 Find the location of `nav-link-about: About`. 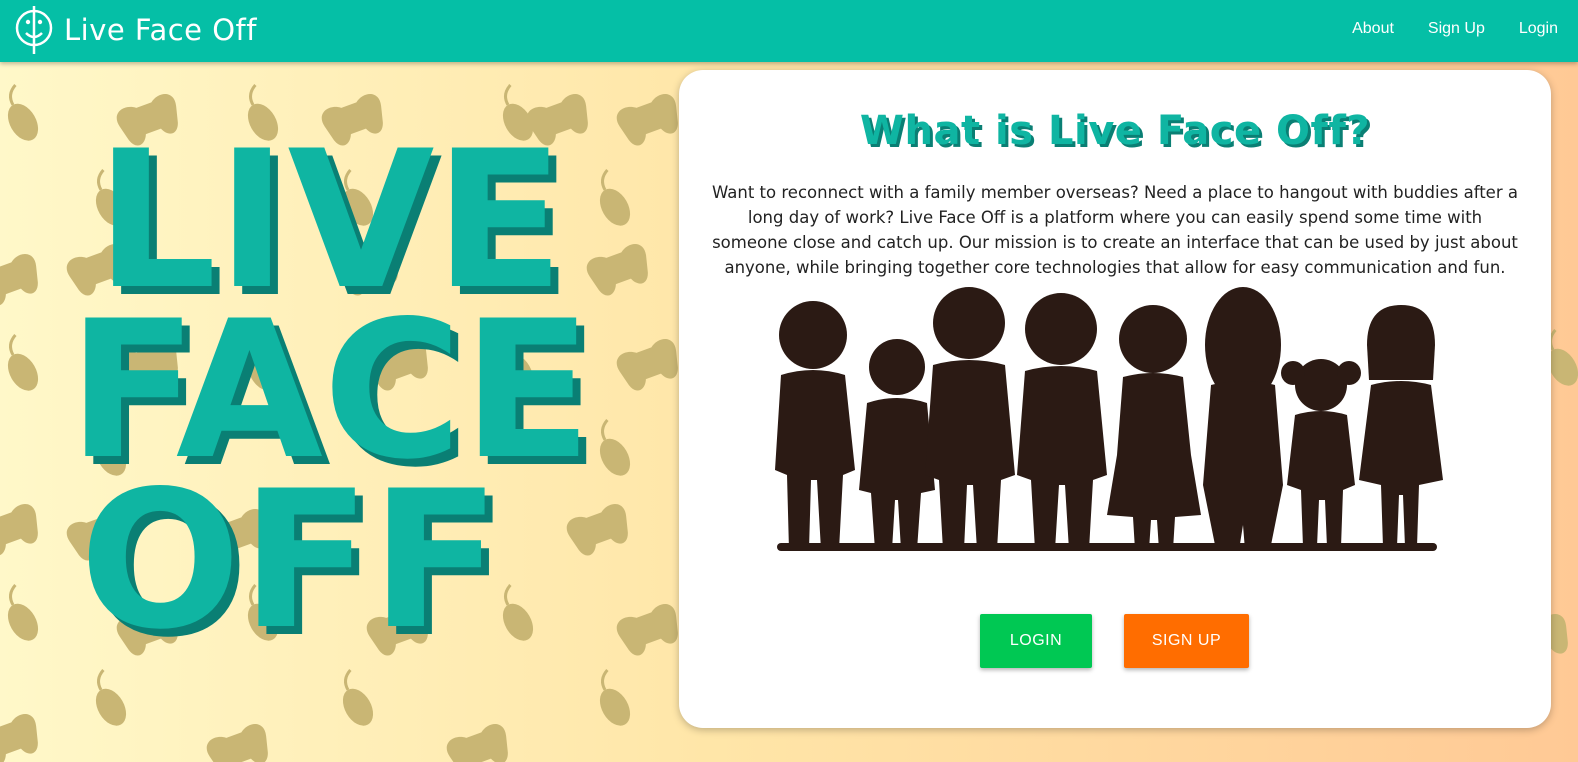

nav-link-about: About is located at coordinates (1373, 29).